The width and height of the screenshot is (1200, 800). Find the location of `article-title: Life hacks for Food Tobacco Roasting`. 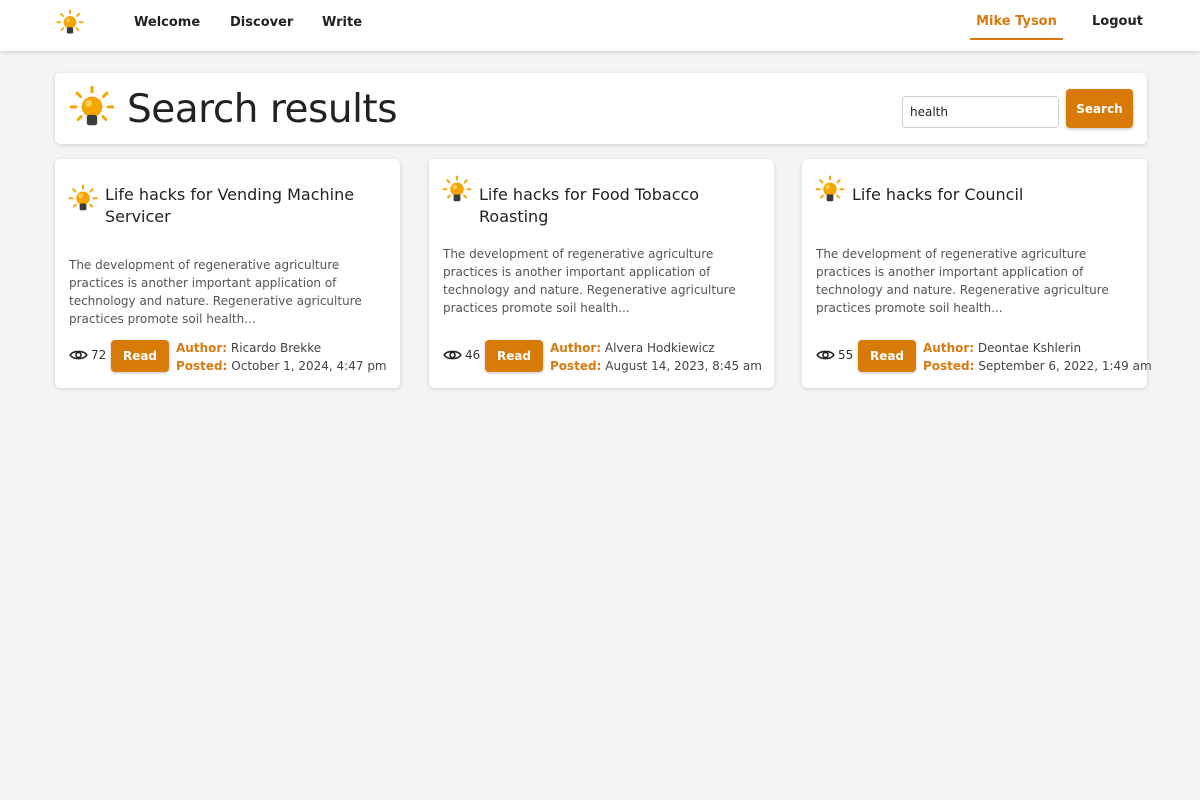

article-title: Life hacks for Food Tobacco Roasting is located at coordinates (621, 206).